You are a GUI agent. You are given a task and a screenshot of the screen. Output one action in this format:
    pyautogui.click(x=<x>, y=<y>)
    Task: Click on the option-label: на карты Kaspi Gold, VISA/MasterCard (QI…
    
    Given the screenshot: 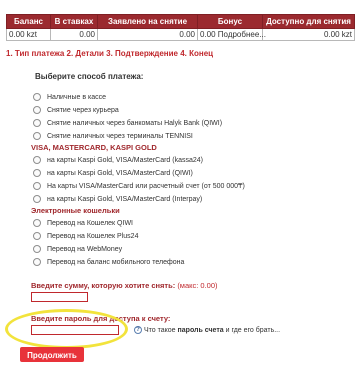 What is the action you would take?
    pyautogui.click(x=120, y=173)
    